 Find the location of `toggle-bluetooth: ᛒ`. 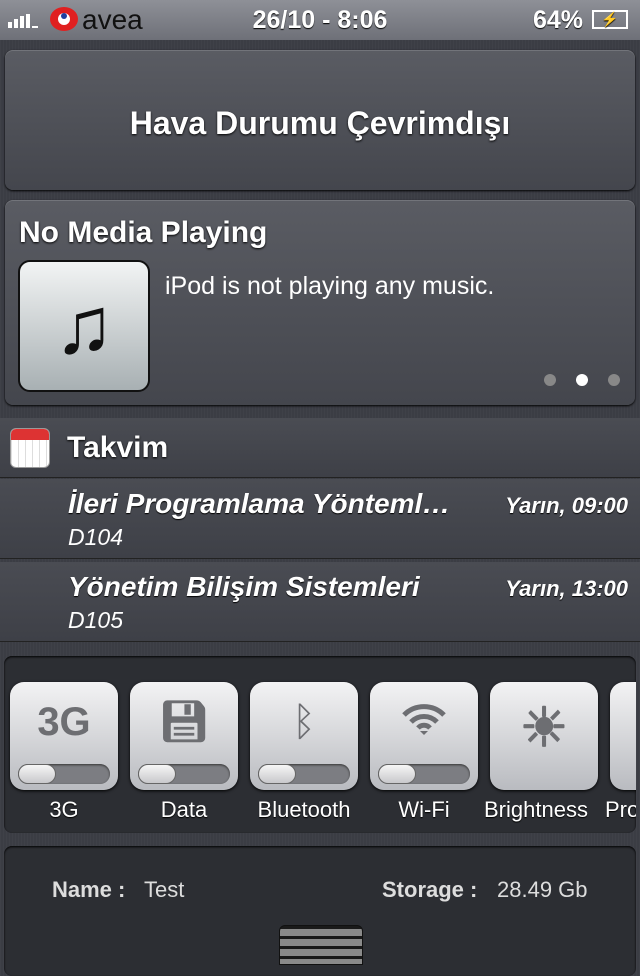

toggle-bluetooth: ᛒ is located at coordinates (304, 736).